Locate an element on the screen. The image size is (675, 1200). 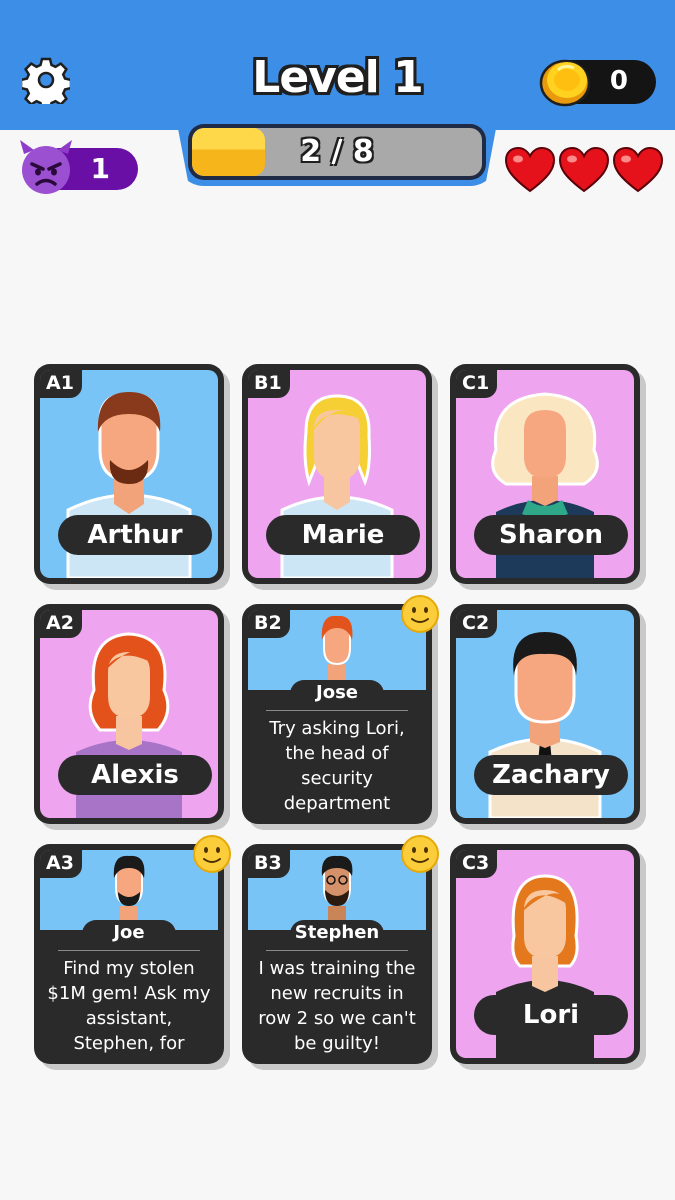
progress-text: 2 / 8 is located at coordinates (337, 151).